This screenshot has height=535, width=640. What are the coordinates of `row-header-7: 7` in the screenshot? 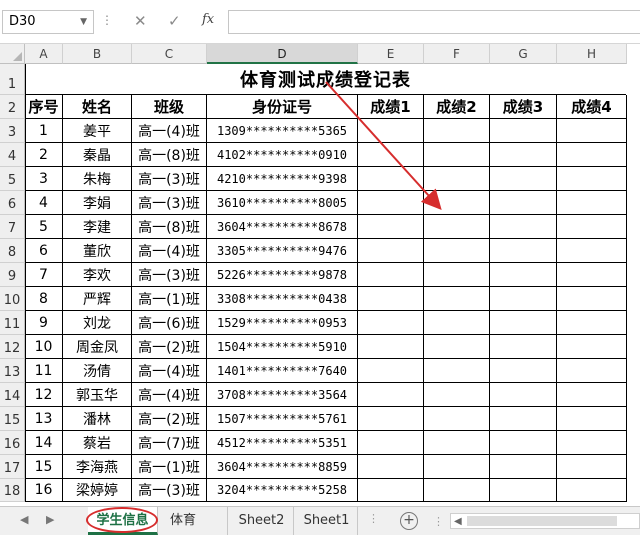 It's located at (12, 227).